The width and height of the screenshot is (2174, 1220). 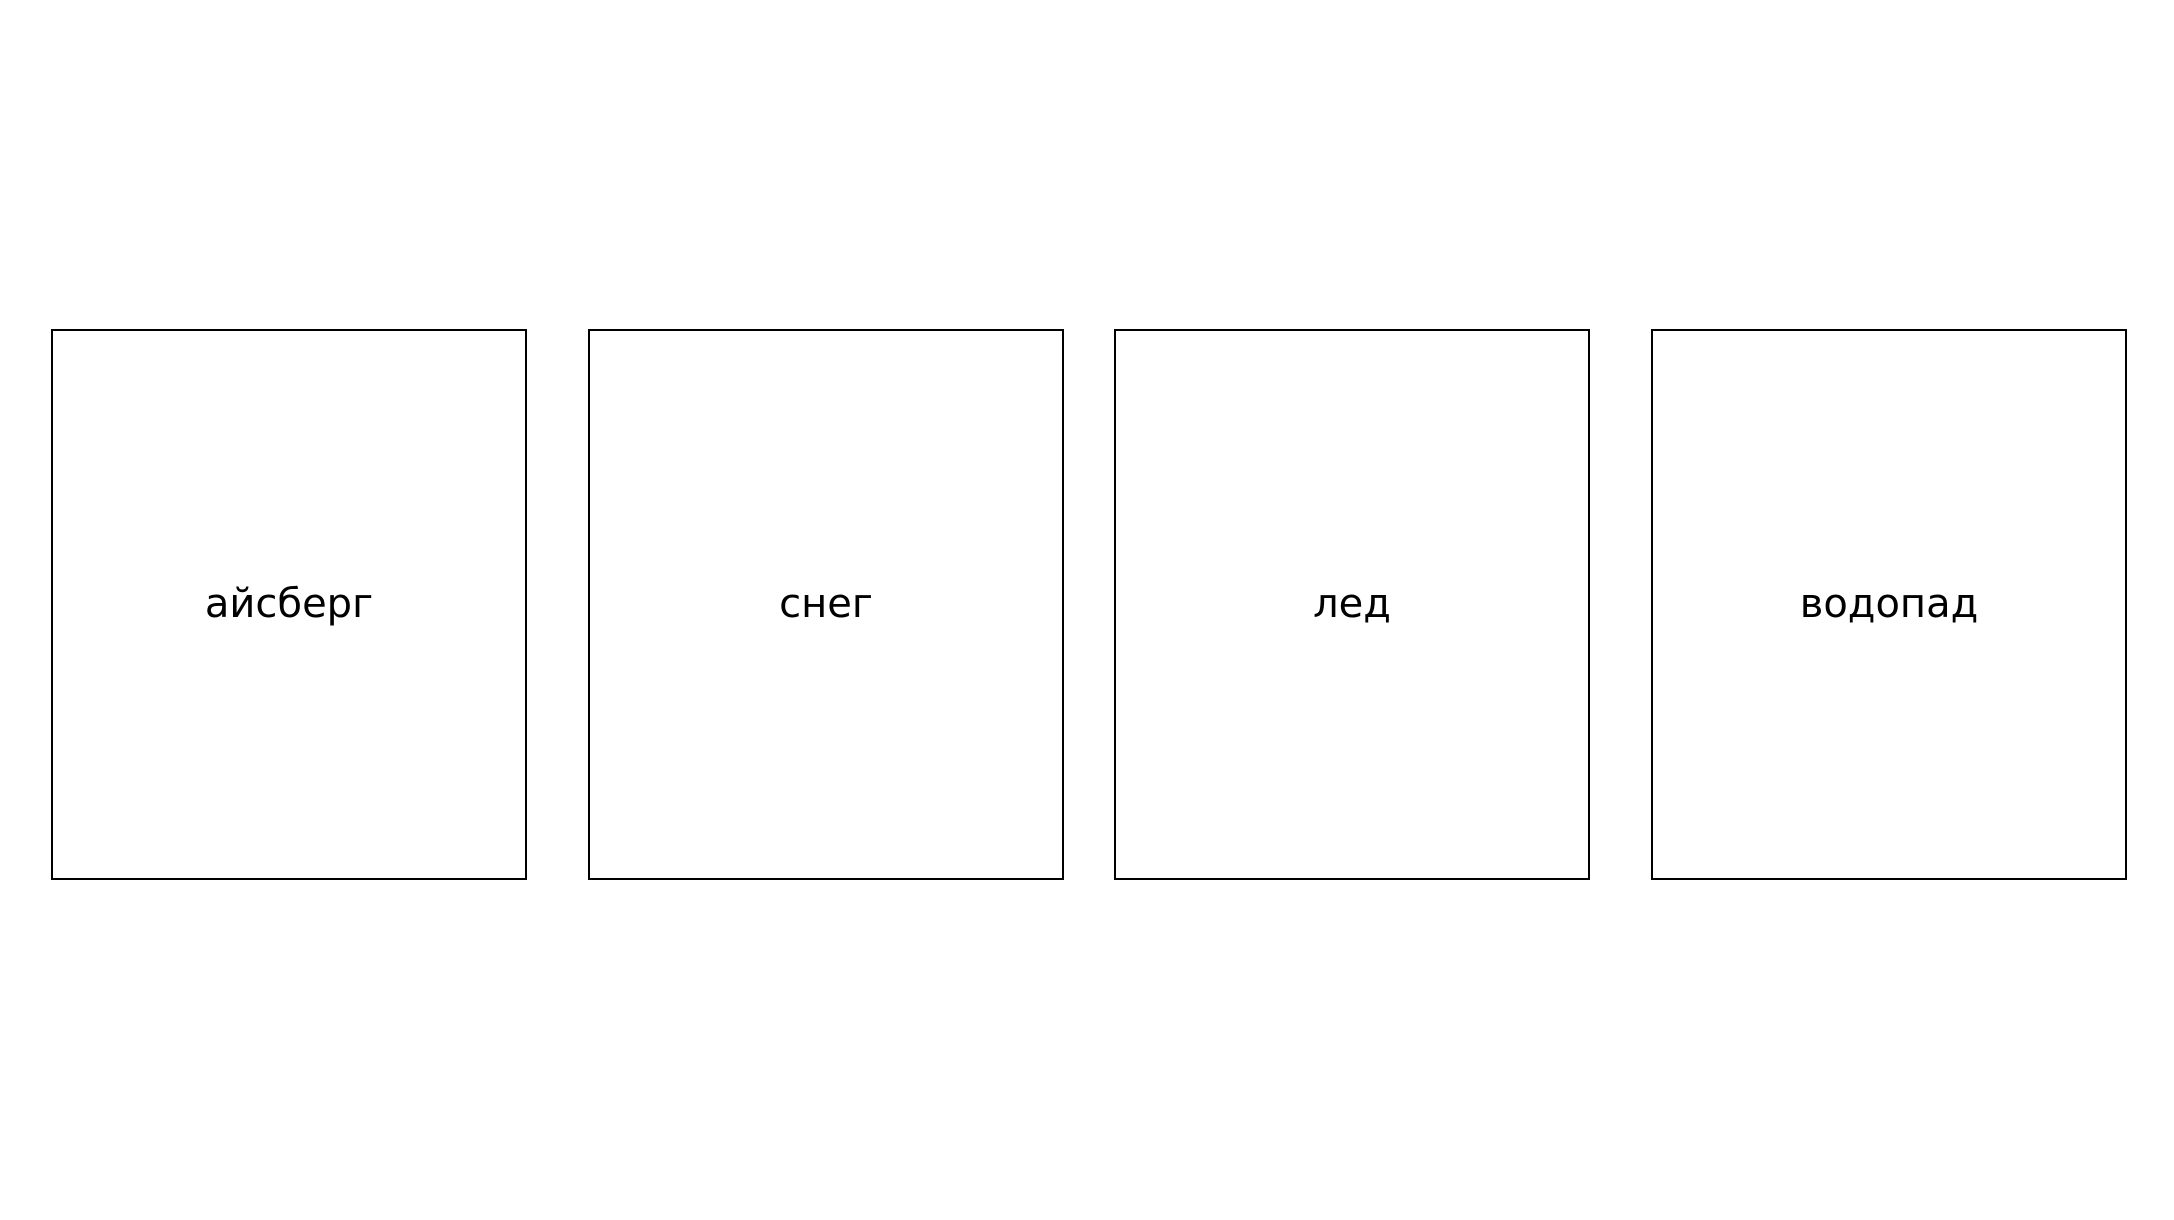 I want to click on word-card-ice: лед, so click(x=1352, y=604).